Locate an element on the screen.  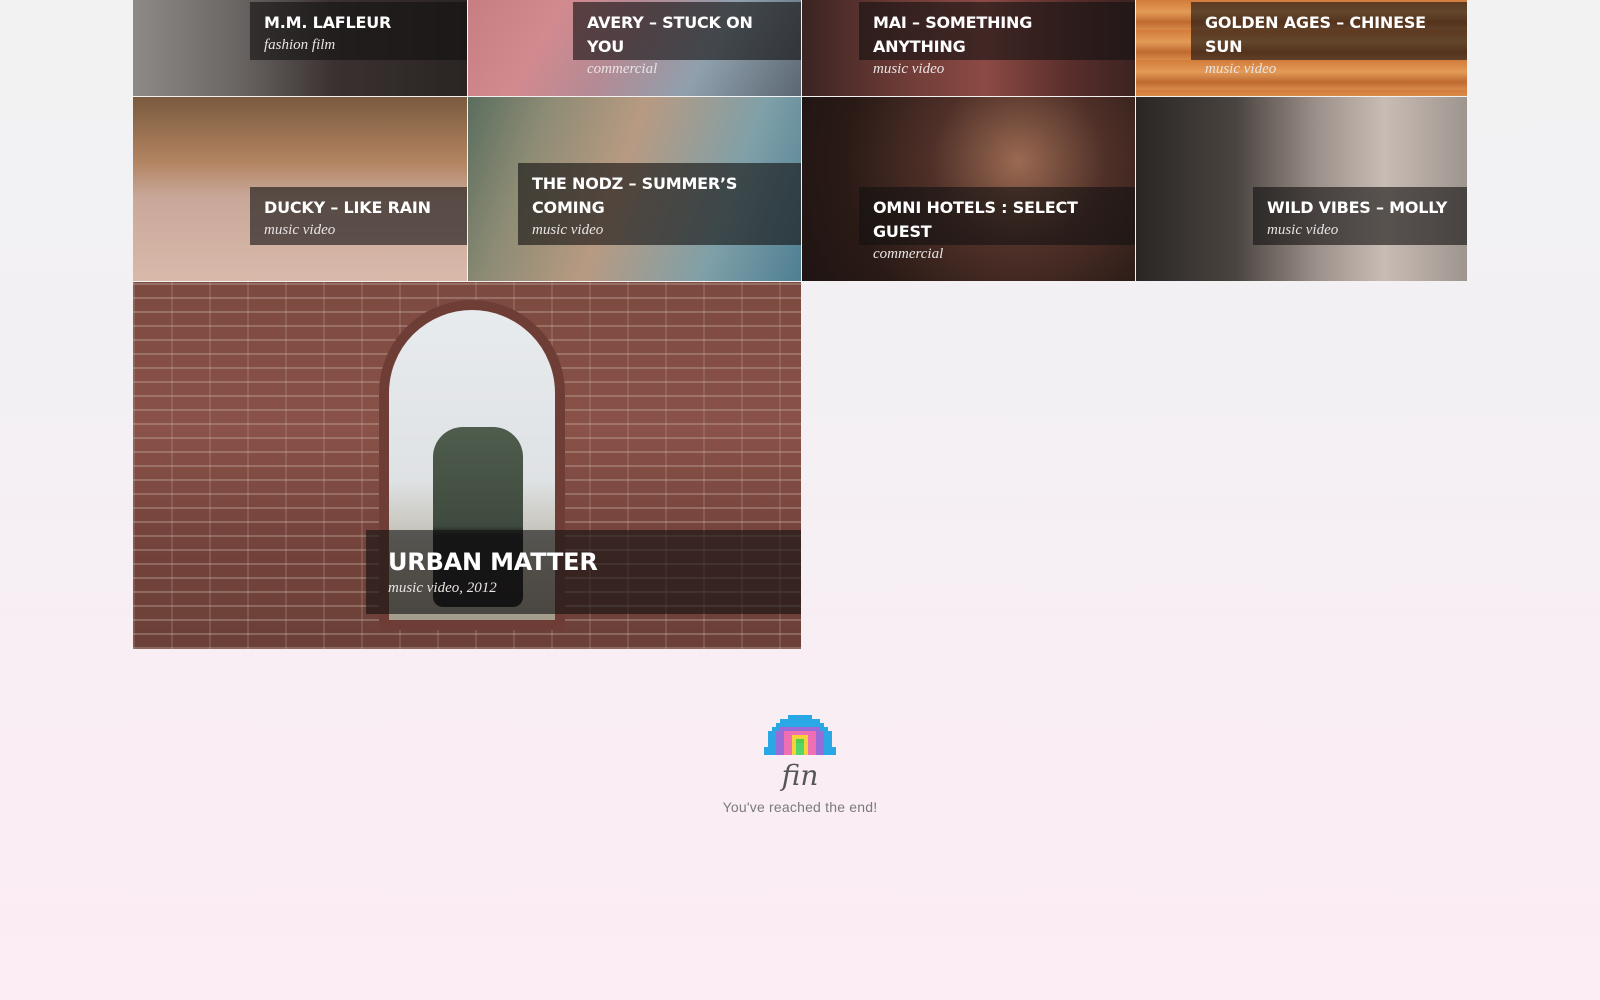
project-tile-mm-lafleur: M.M. LAFLEUR fashion film is located at coordinates (300, 48).